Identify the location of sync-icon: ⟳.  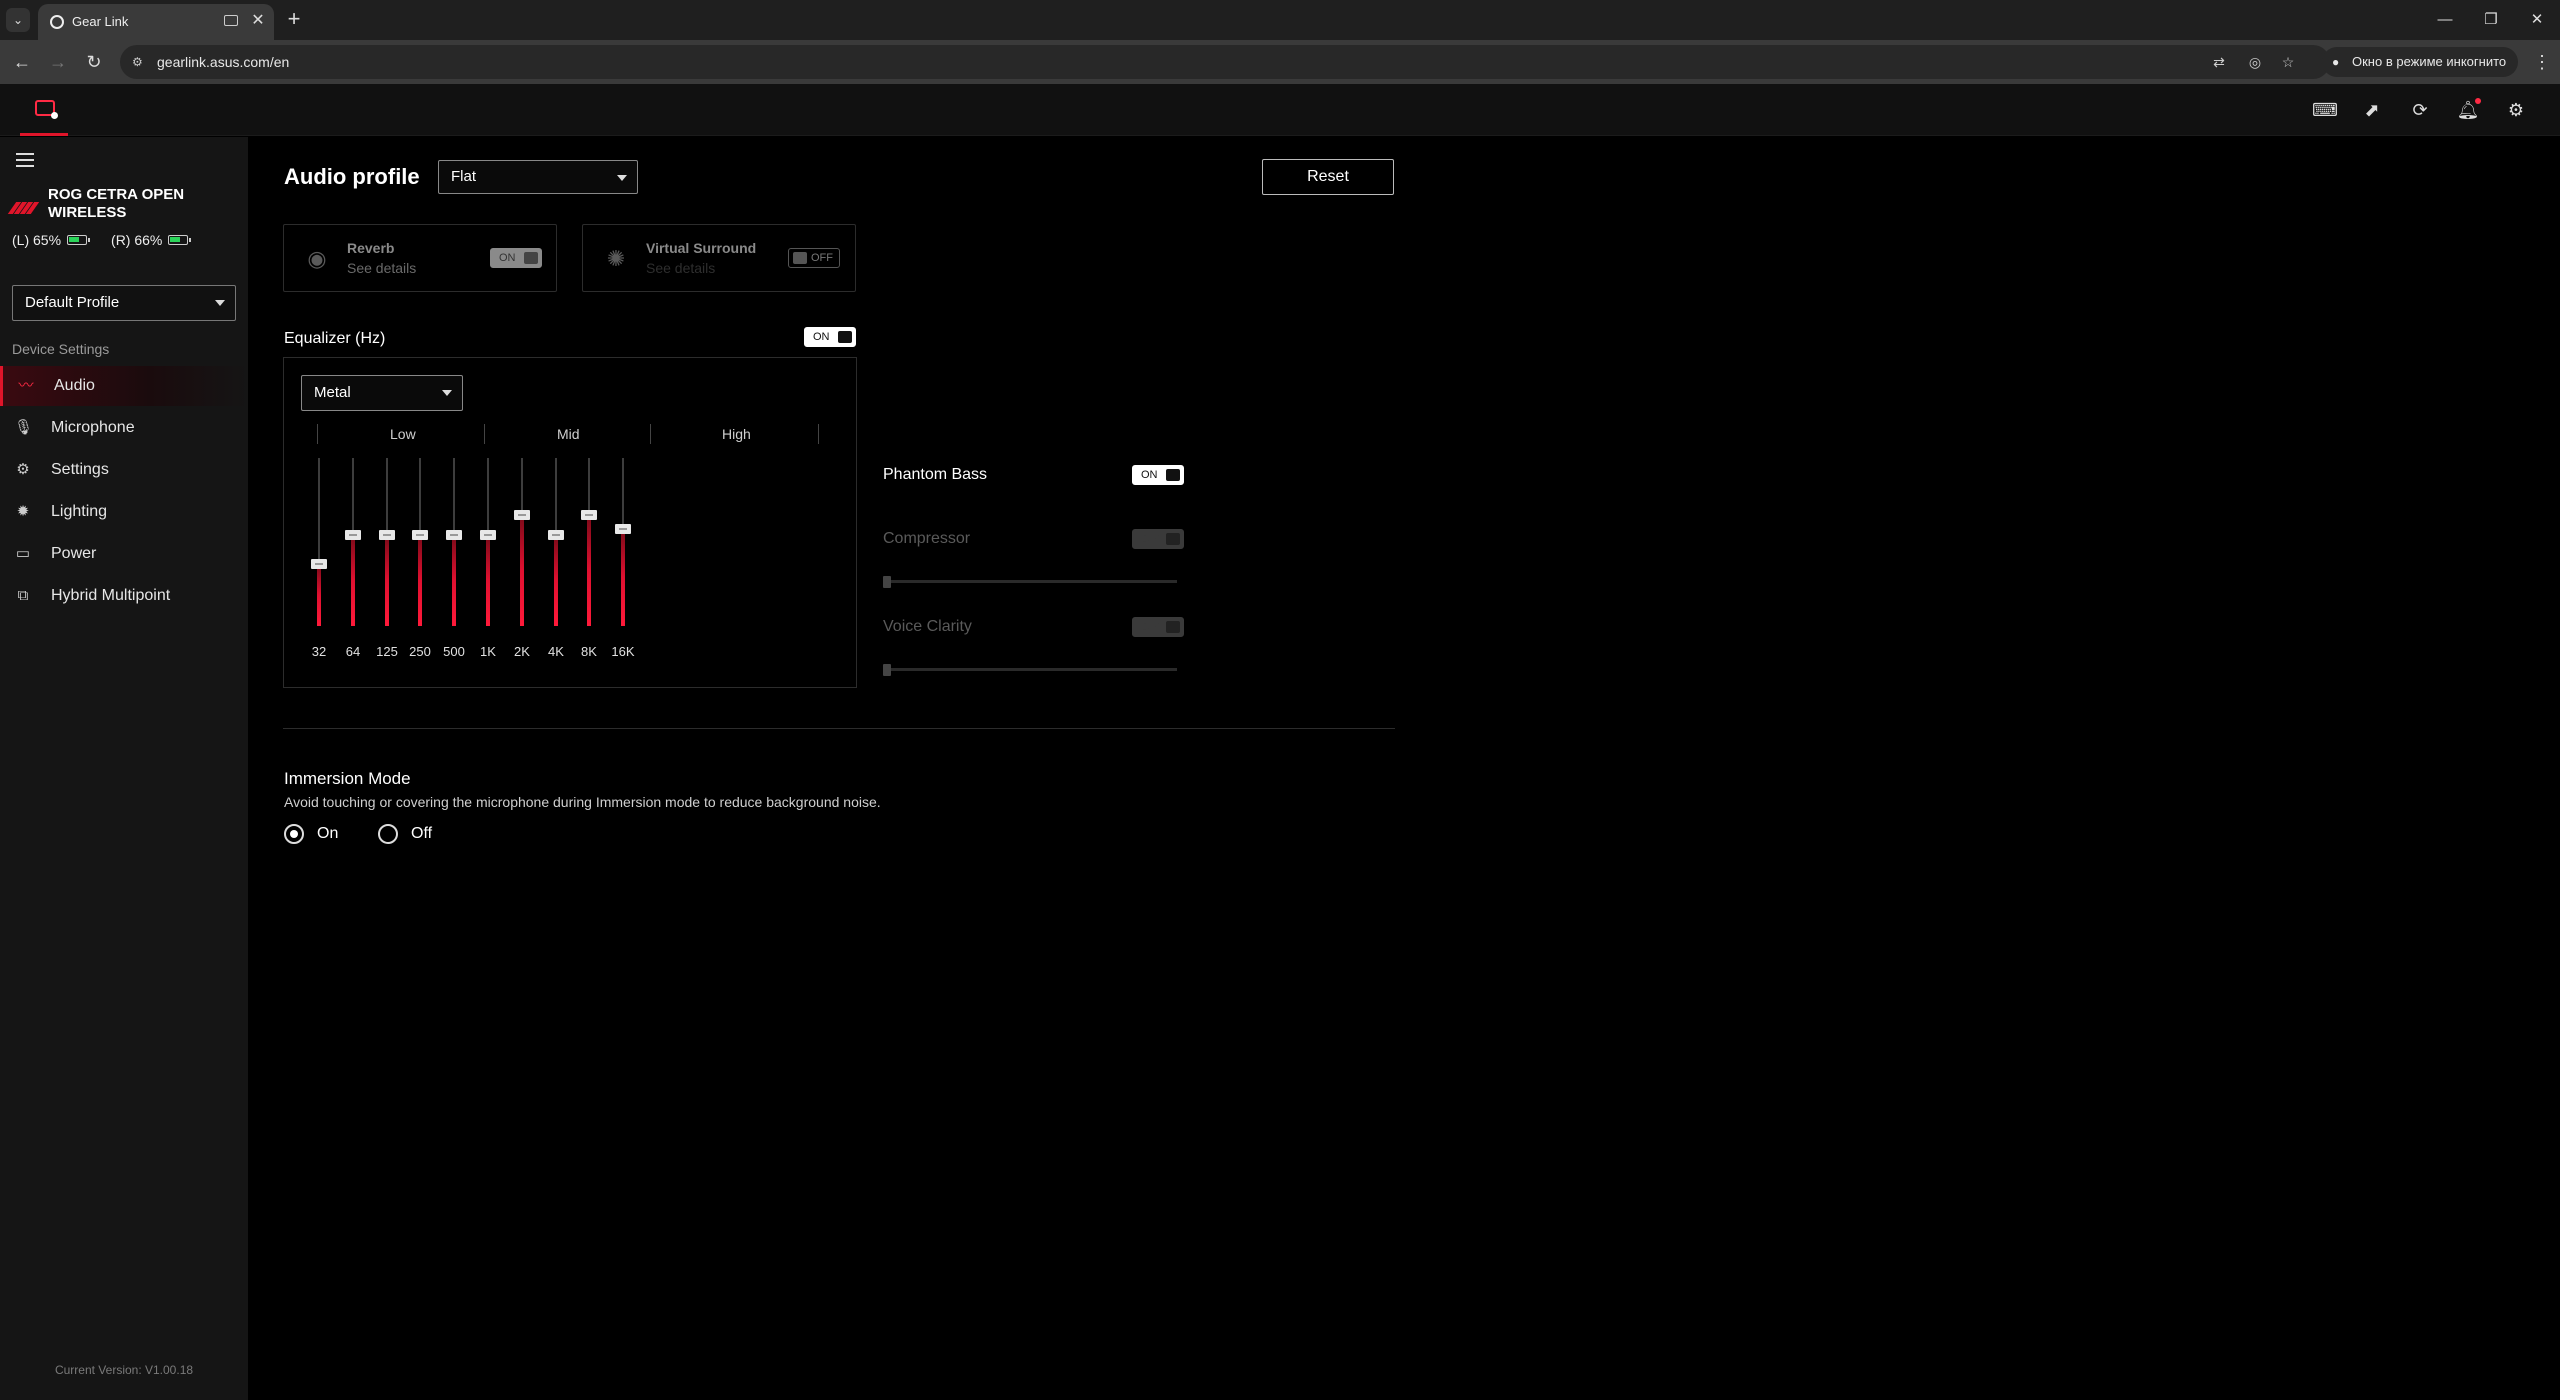
(2420, 110).